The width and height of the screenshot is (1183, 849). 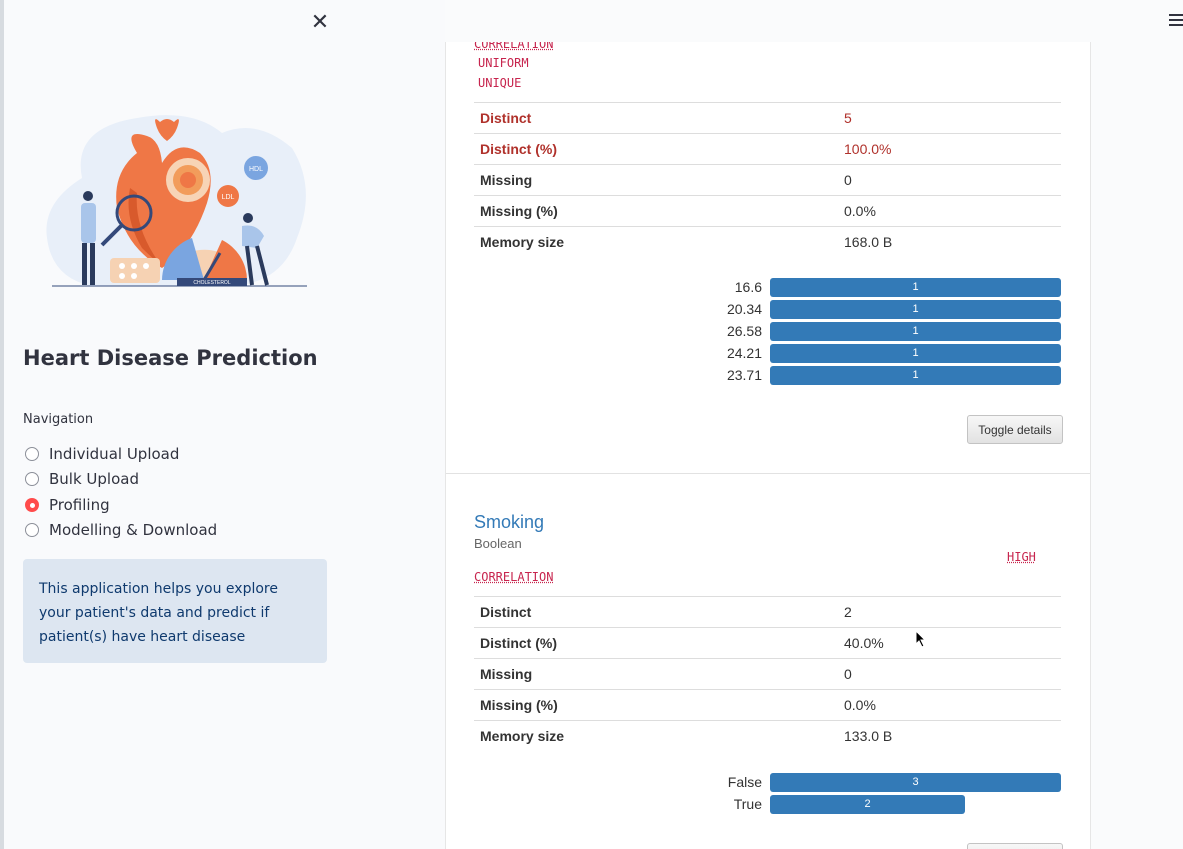 What do you see at coordinates (1021, 557) in the screenshot?
I see `alert-high: HIGH` at bounding box center [1021, 557].